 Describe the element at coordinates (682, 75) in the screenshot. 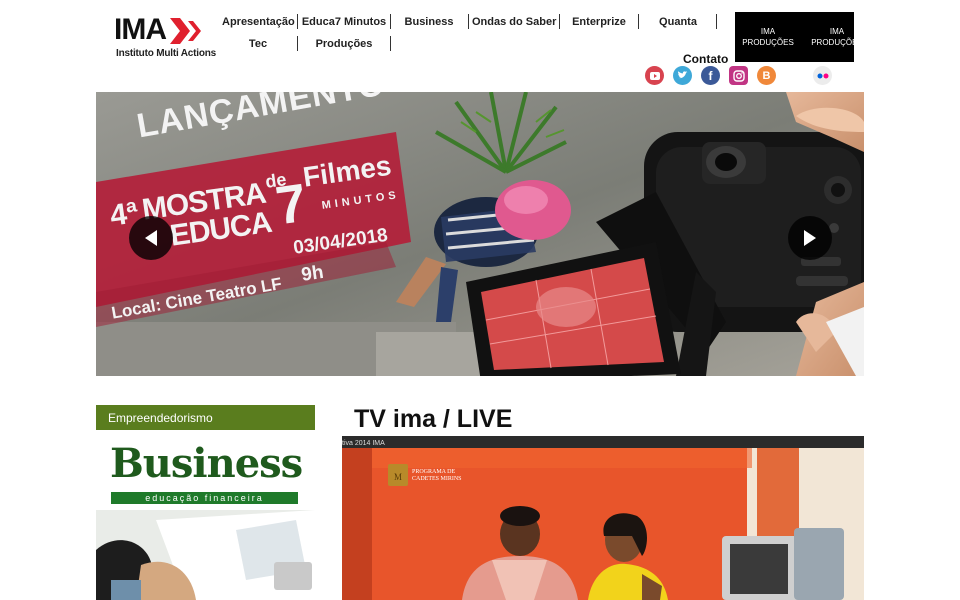

I see `twitter-icon` at that location.